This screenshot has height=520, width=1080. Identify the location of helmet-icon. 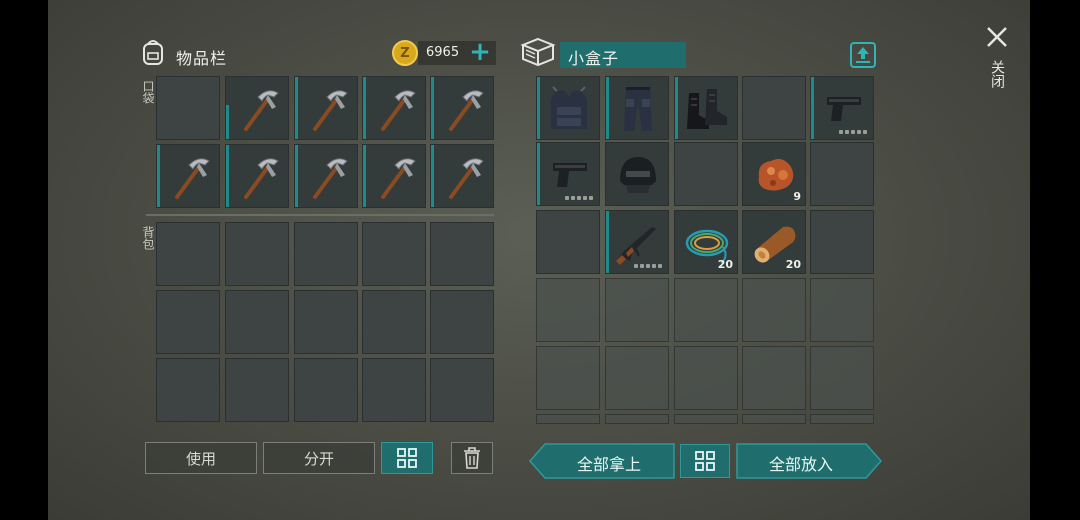
(638, 175).